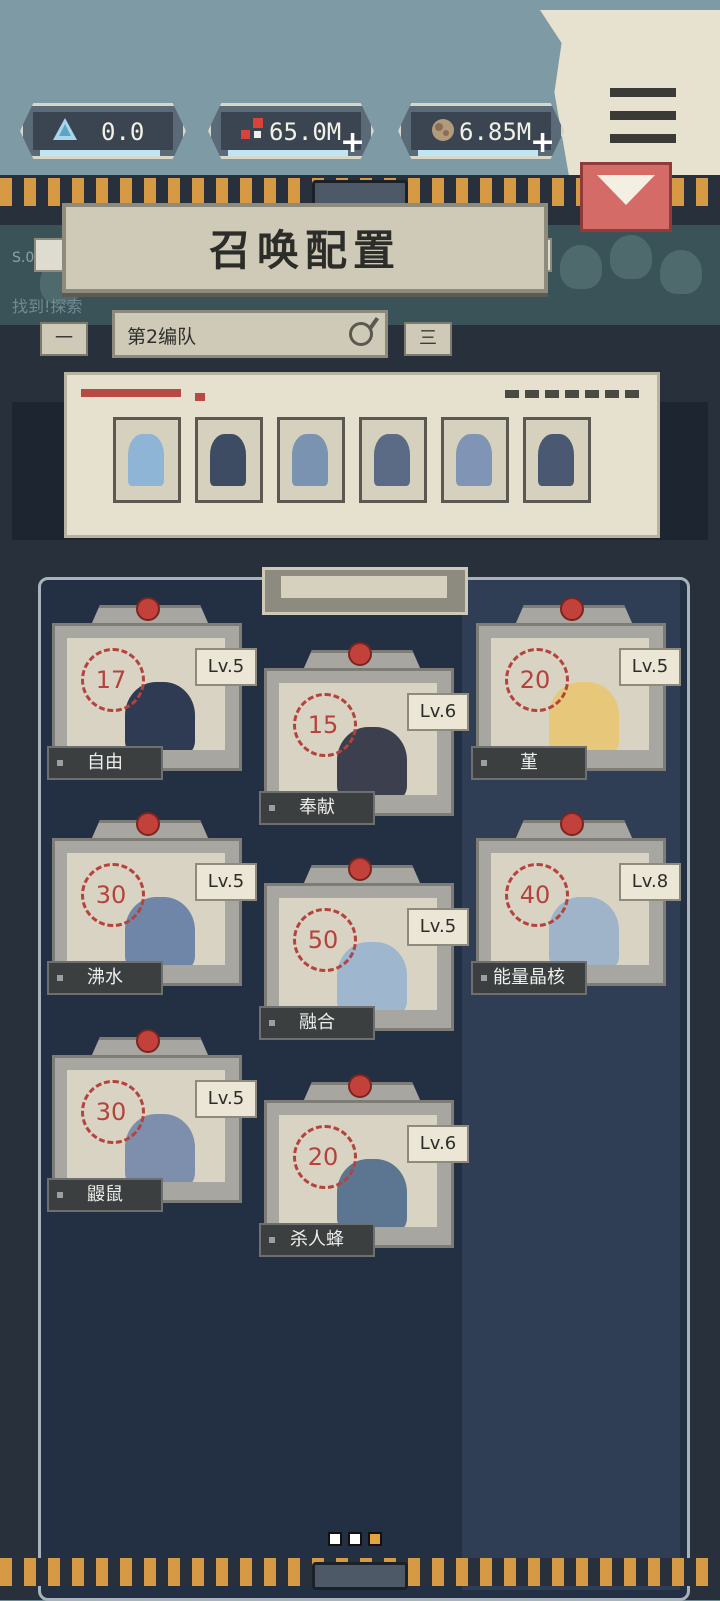  What do you see at coordinates (365, 591) in the screenshot?
I see `deck-tab` at bounding box center [365, 591].